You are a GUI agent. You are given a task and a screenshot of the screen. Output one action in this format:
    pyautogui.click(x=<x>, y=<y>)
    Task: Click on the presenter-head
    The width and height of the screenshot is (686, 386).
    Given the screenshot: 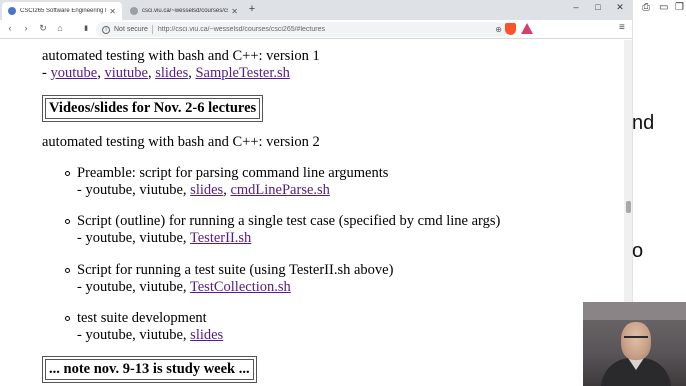 What is the action you would take?
    pyautogui.click(x=636, y=341)
    